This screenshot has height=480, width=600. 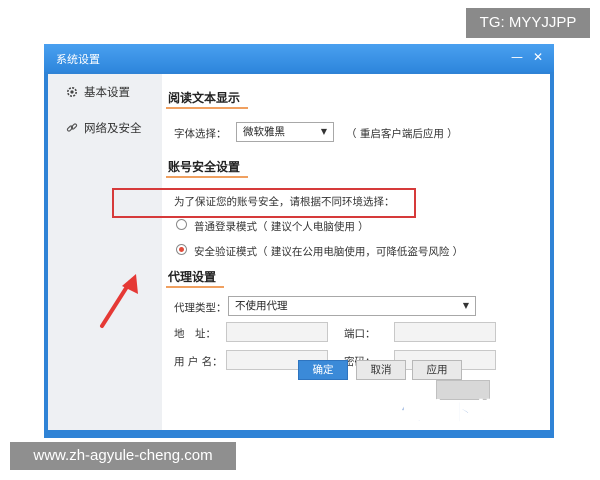 I want to click on sidebar: 基本设置 网络及安全, so click(x=105, y=252).